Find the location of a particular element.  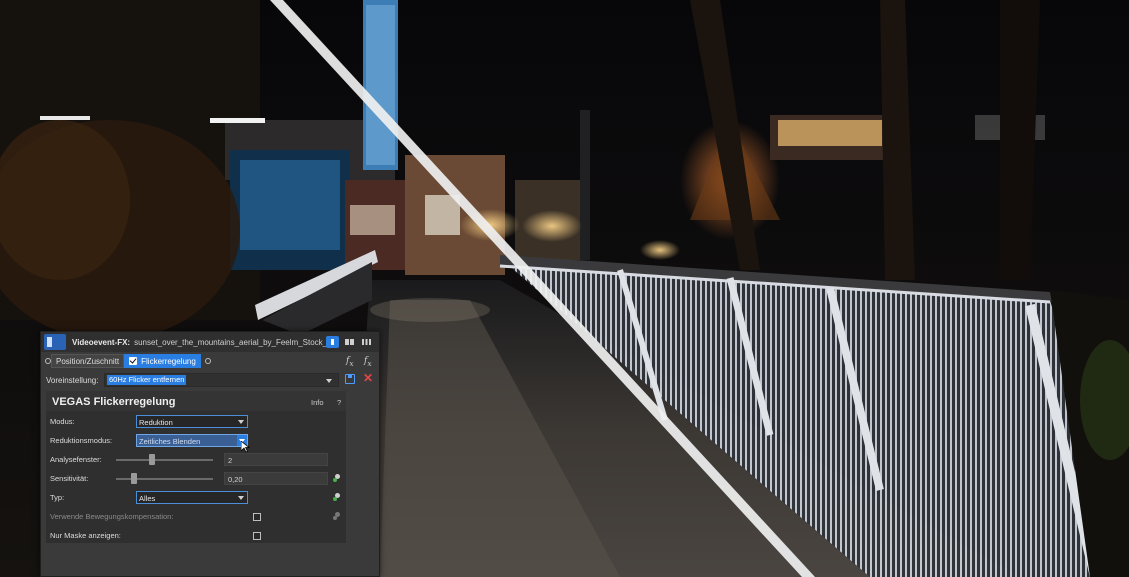

bewegung-label: Verwende Bewegungskompensation: is located at coordinates (112, 516).